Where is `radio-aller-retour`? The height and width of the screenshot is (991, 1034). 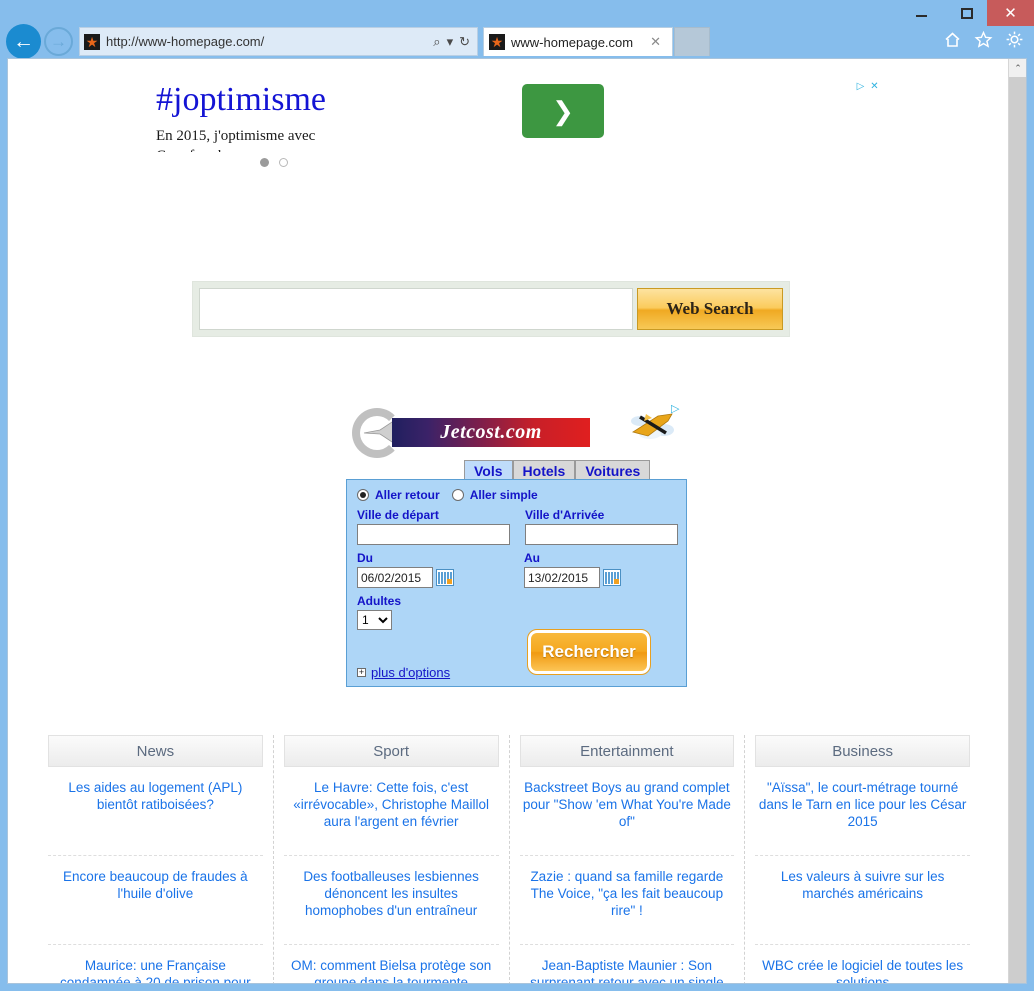 radio-aller-retour is located at coordinates (363, 495).